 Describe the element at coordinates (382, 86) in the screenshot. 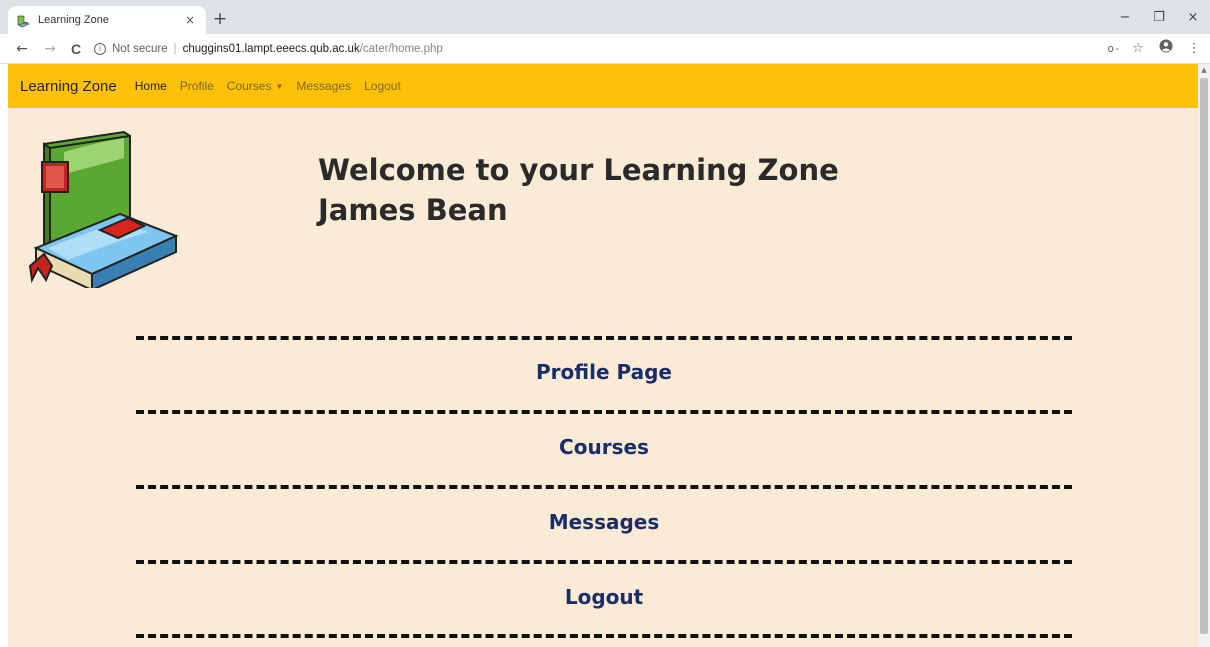

I see `nav-logout: Logout` at that location.